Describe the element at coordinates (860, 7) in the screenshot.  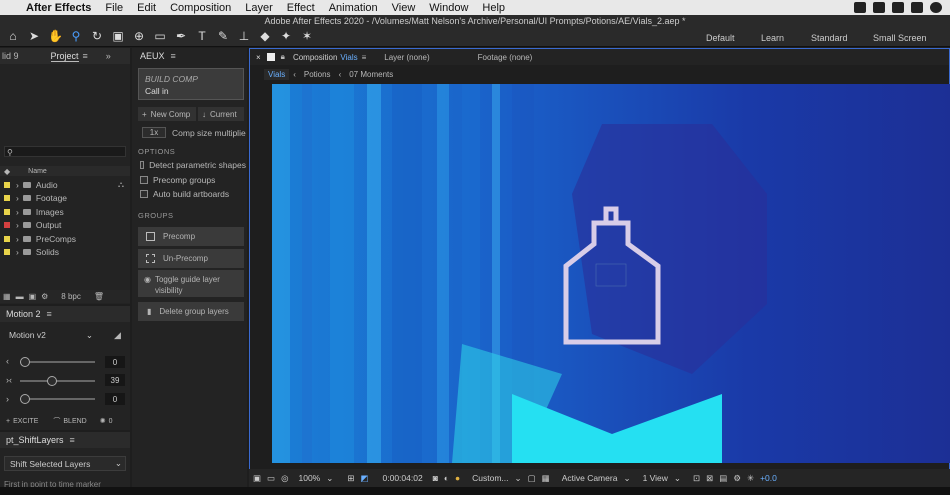
I see `menubar-extra-icon` at that location.